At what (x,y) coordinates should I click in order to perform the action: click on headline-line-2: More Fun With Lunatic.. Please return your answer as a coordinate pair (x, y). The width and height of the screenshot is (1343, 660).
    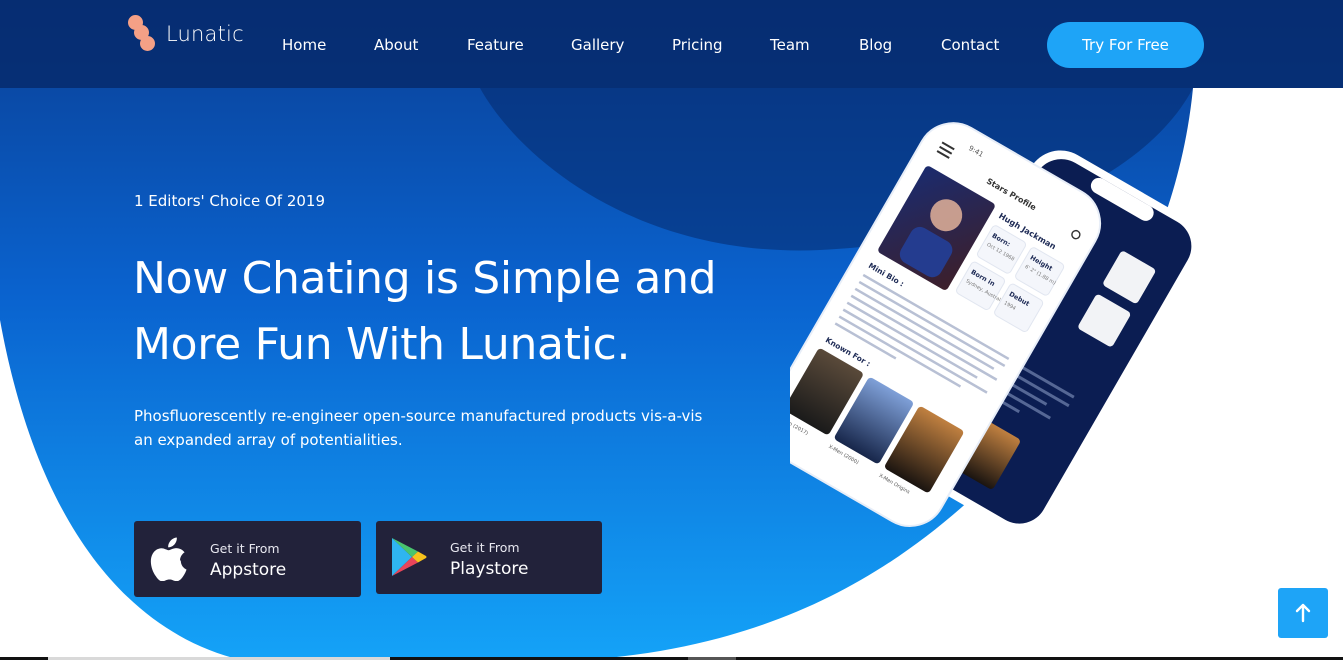
    Looking at the image, I should click on (382, 344).